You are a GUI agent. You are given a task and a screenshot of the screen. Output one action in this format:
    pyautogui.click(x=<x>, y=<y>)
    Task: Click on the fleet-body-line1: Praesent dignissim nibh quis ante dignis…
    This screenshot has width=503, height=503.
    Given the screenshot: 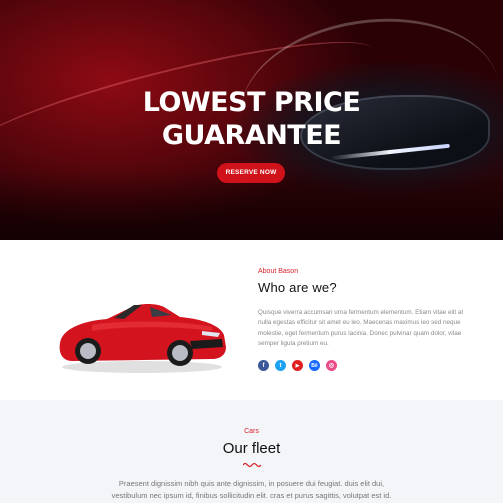 What is the action you would take?
    pyautogui.click(x=251, y=483)
    